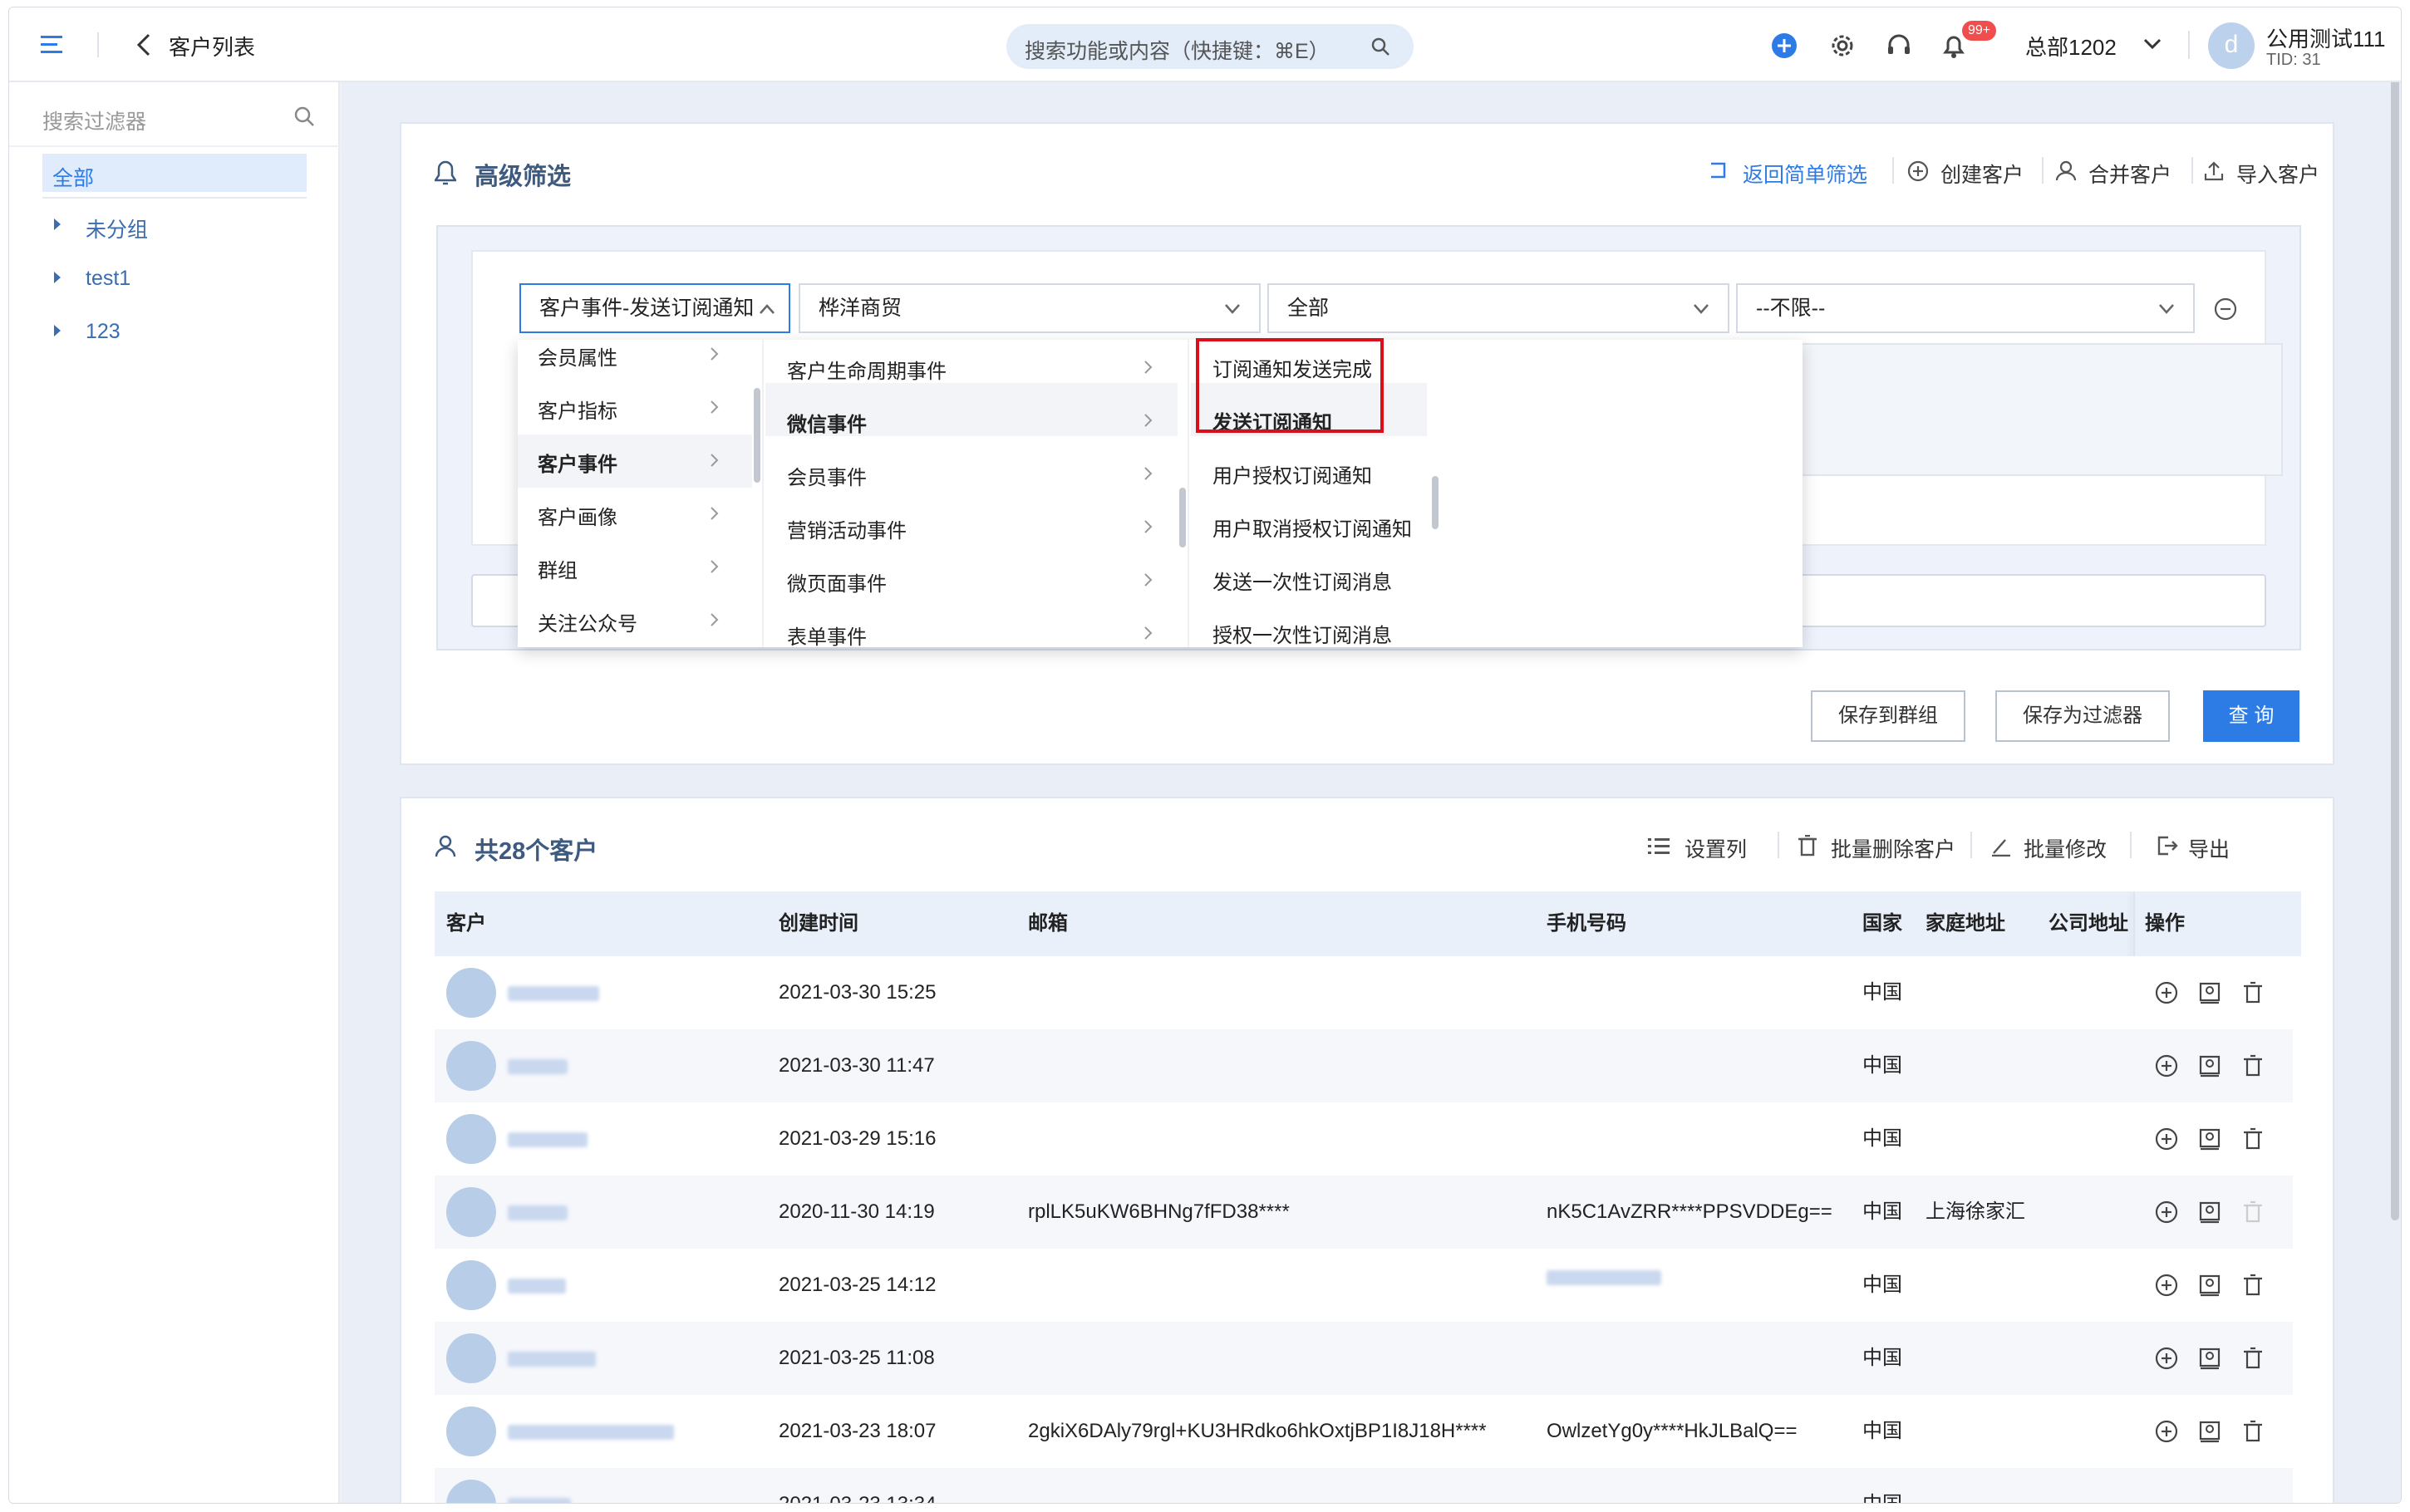 The image size is (2410, 1512). What do you see at coordinates (1302, 633) in the screenshot?
I see `cascader-option: 授权一次性订阅消息` at bounding box center [1302, 633].